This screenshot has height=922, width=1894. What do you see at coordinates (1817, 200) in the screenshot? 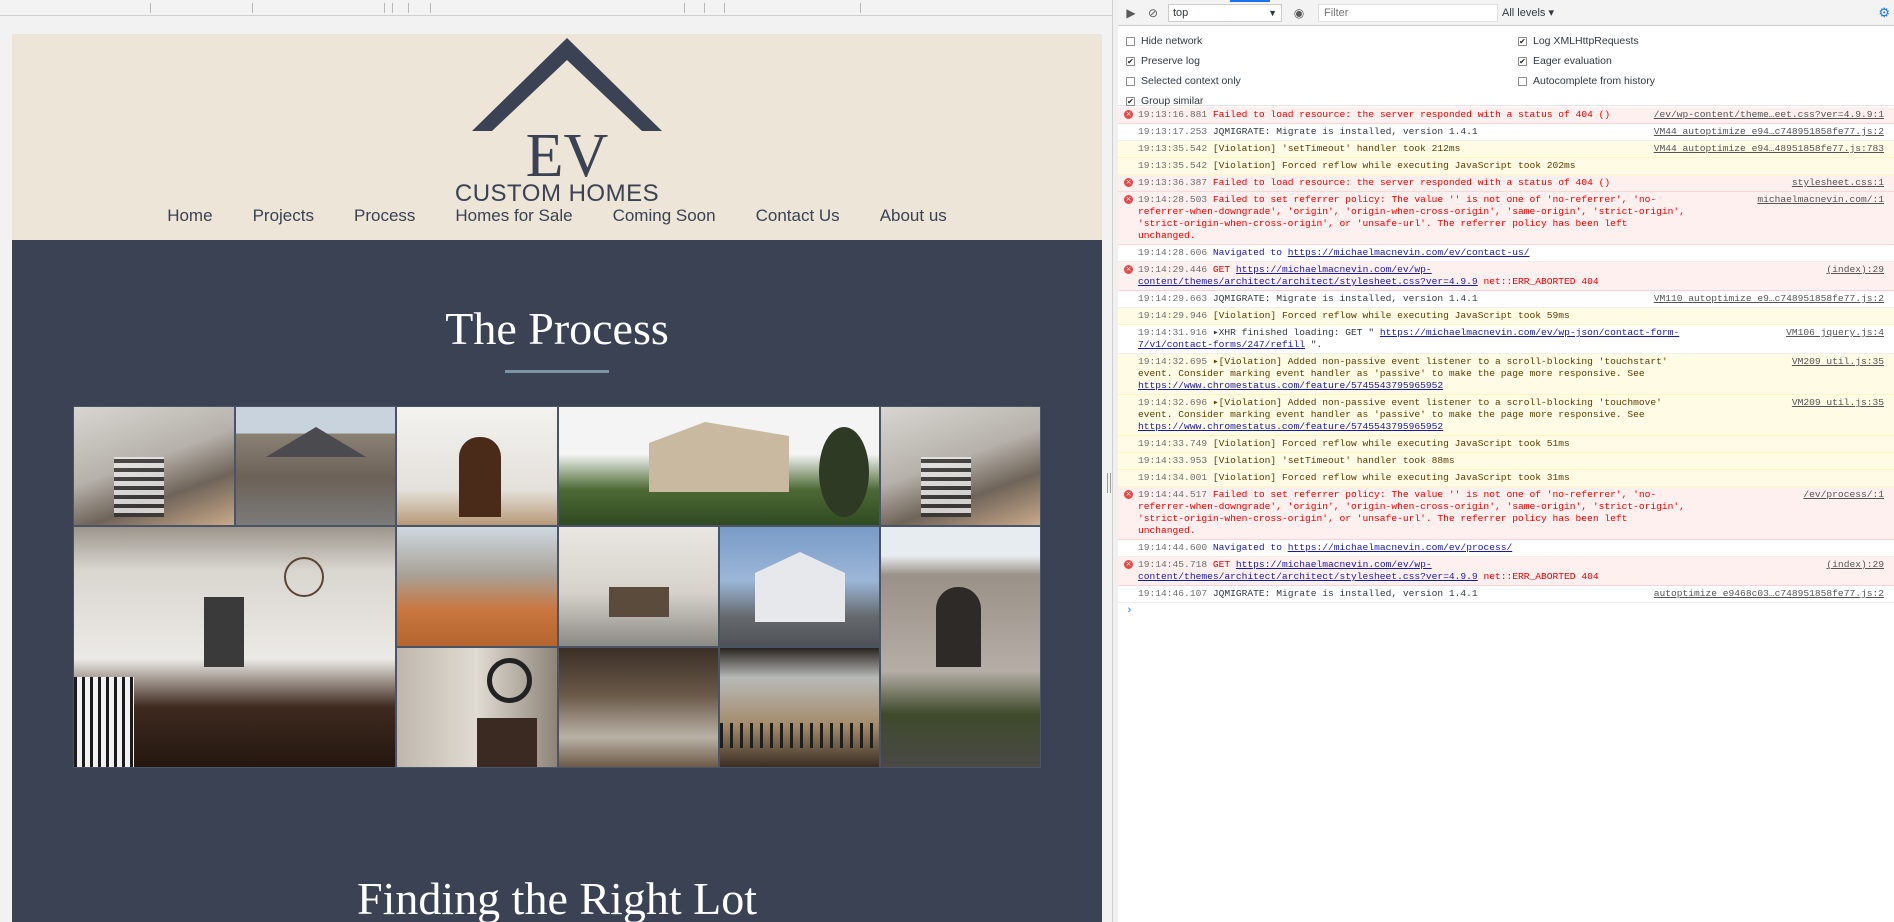
I see `message-source-link: michaelmacnevin.com/:1` at bounding box center [1817, 200].